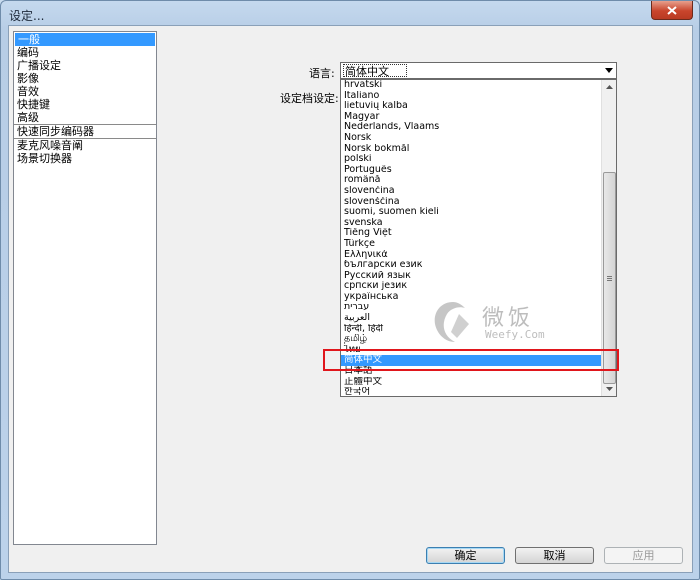 This screenshot has height=580, width=700. What do you see at coordinates (472, 244) in the screenshot?
I see `language-option: Türkçe` at bounding box center [472, 244].